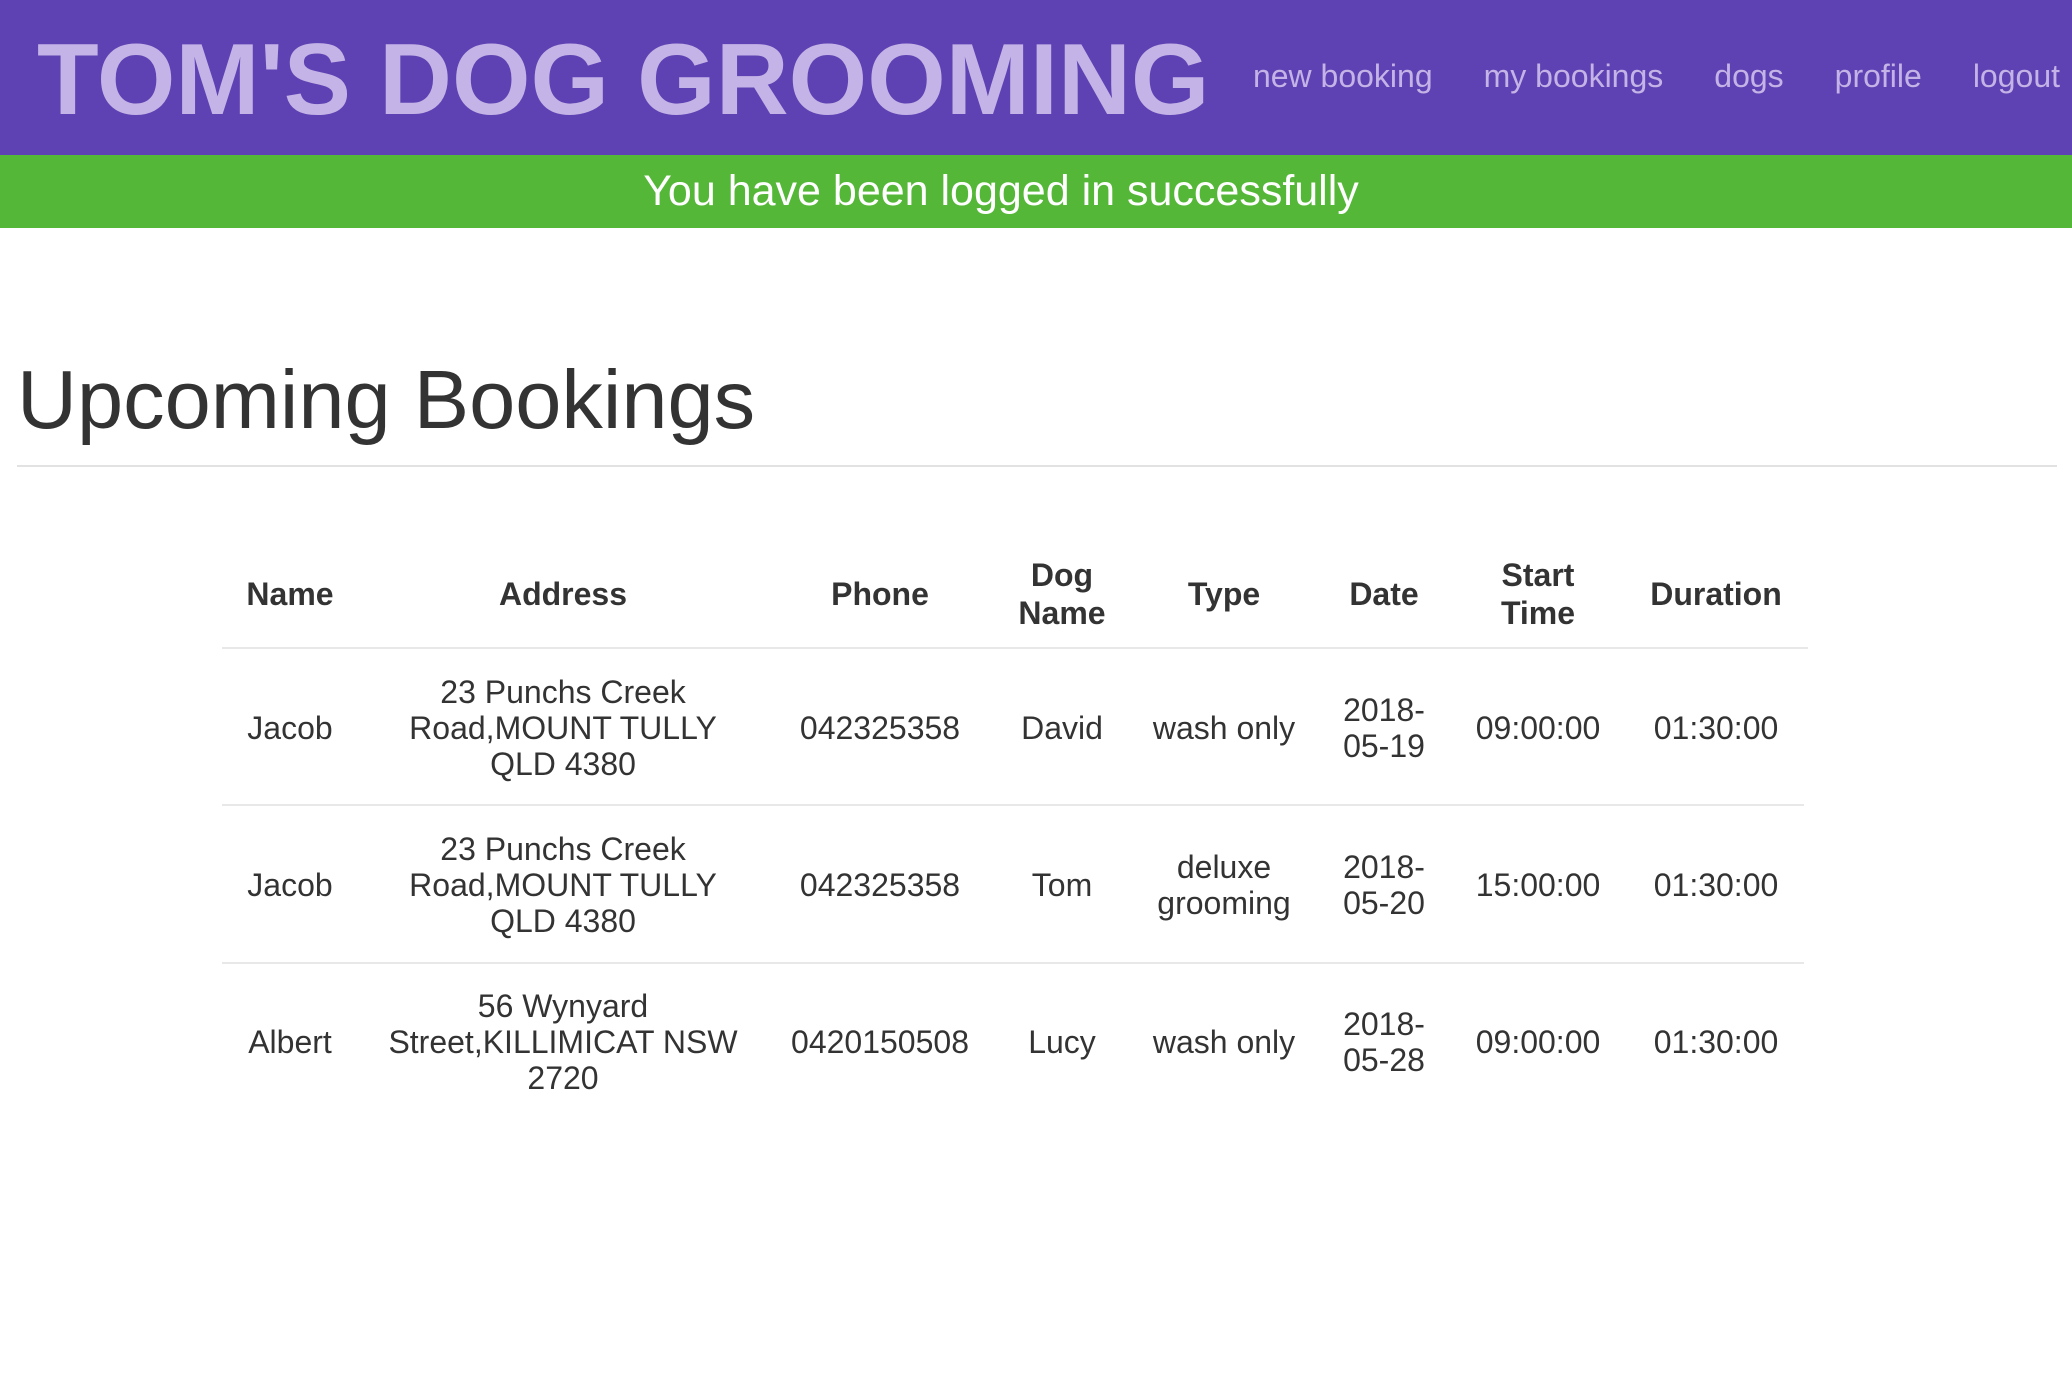 Image resolution: width=2072 pixels, height=1388 pixels. What do you see at coordinates (1748, 76) in the screenshot?
I see `nav-dogs: dogs` at bounding box center [1748, 76].